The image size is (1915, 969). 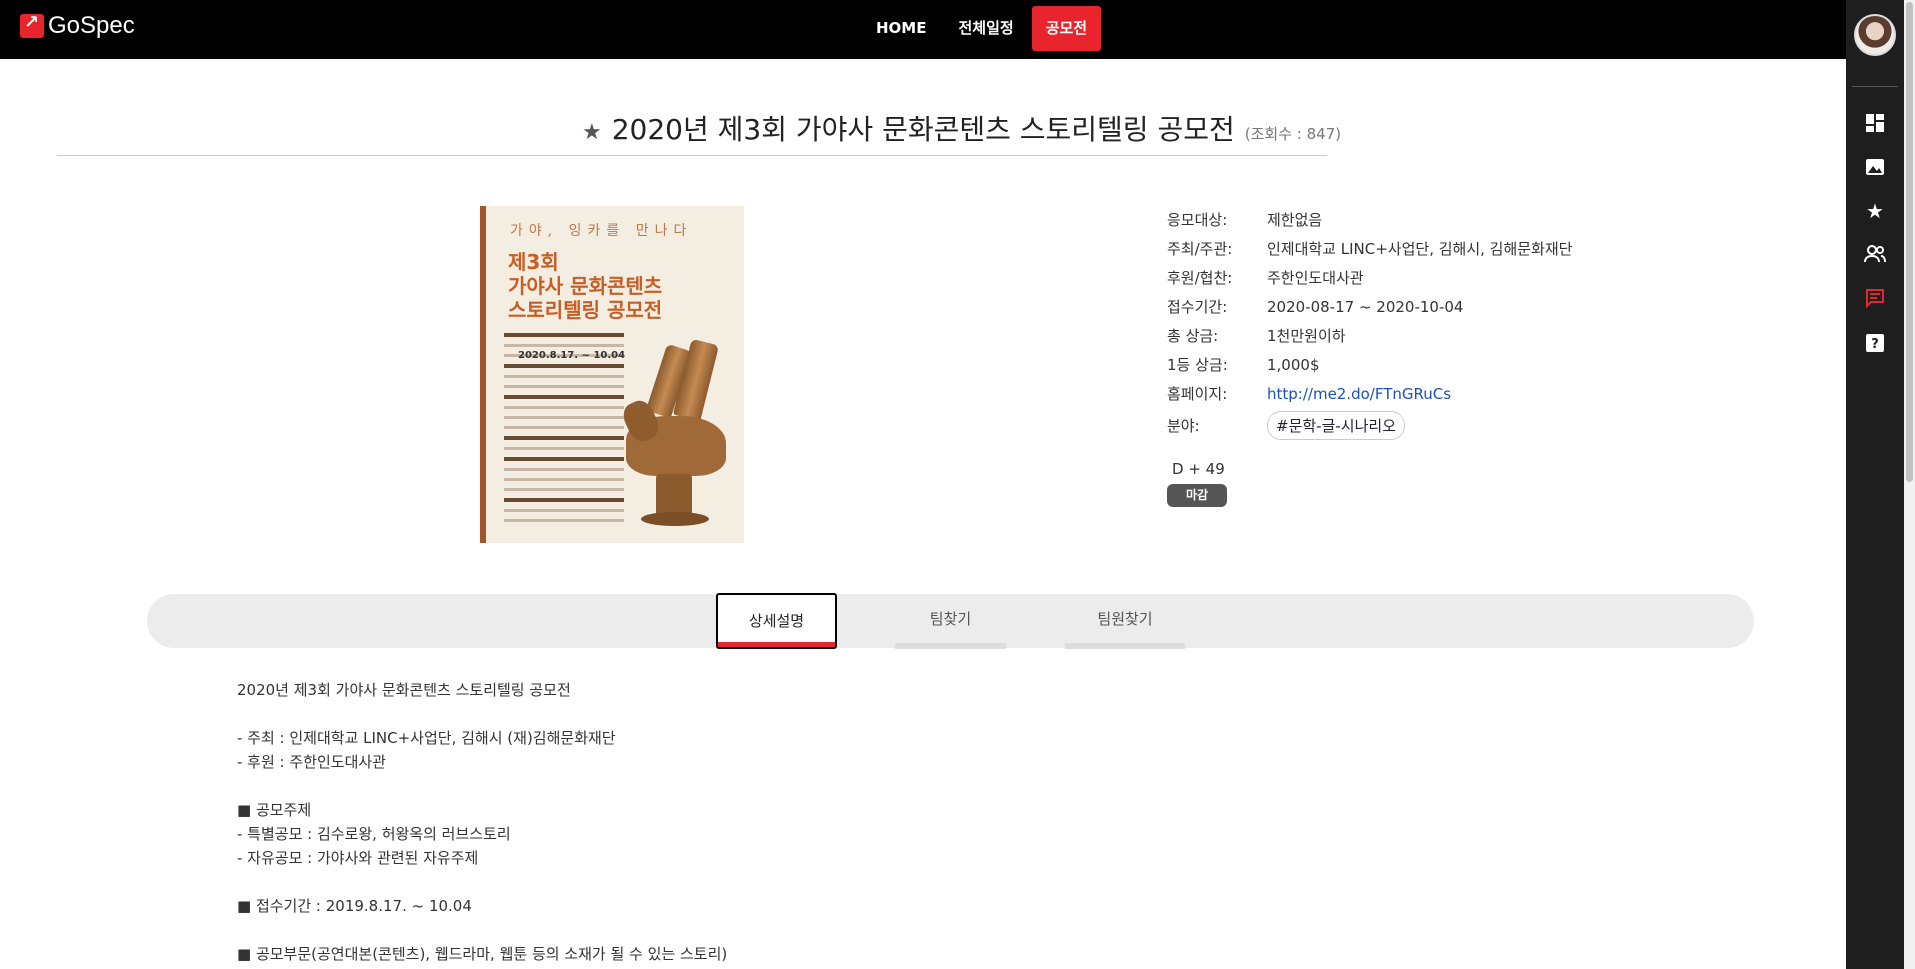 What do you see at coordinates (32, 25) in the screenshot?
I see `logo-icon` at bounding box center [32, 25].